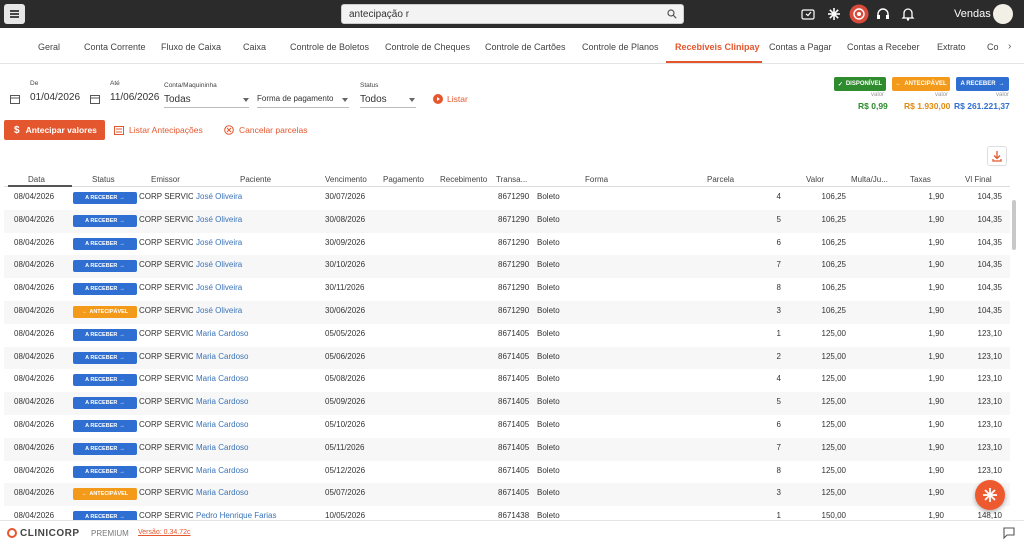 The width and height of the screenshot is (1024, 544). I want to click on col-vencimento: Vencimento, so click(346, 179).